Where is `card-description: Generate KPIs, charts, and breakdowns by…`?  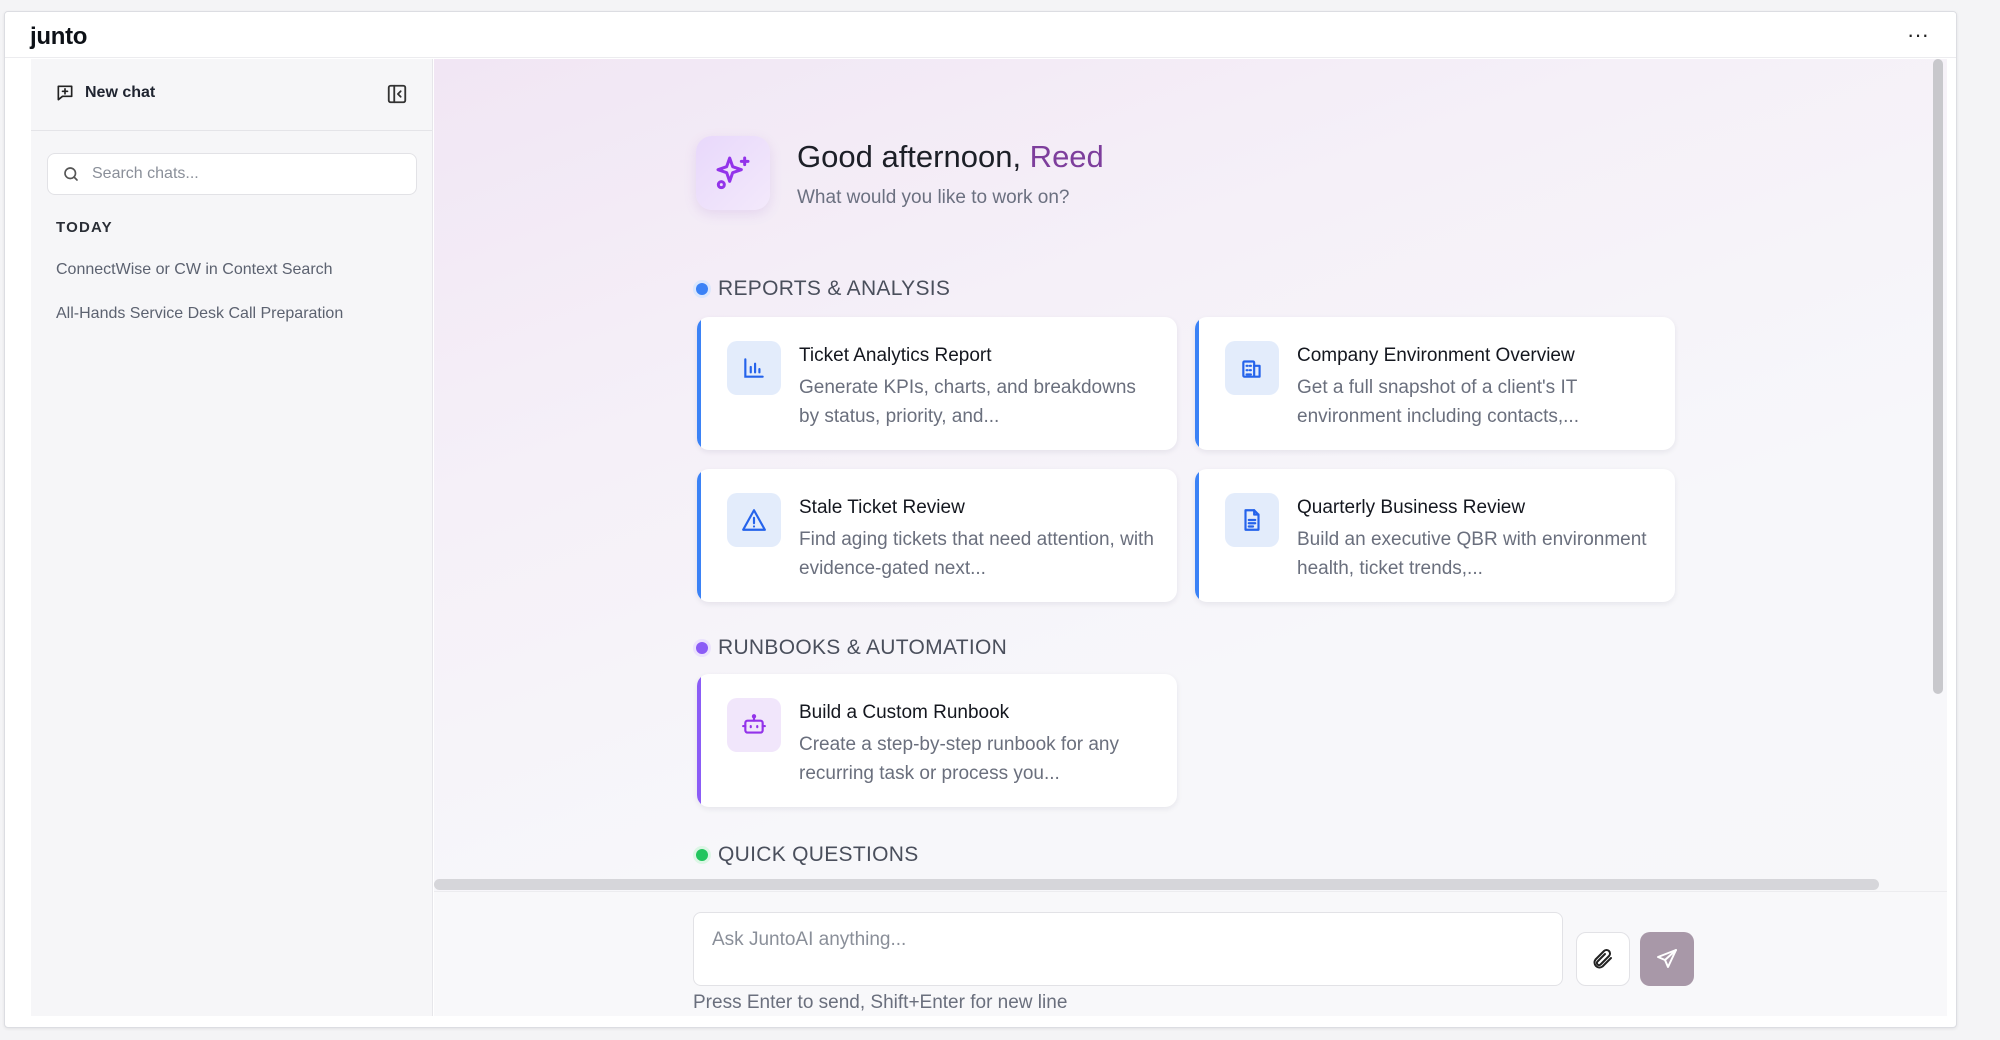
card-description: Generate KPIs, charts, and breakdowns by… is located at coordinates (967, 402).